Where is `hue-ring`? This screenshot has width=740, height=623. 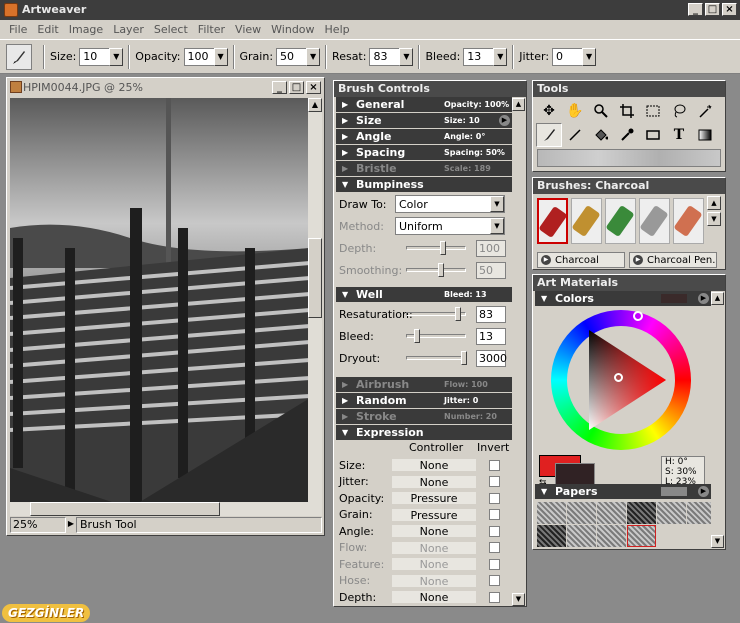
hue-ring is located at coordinates (621, 380).